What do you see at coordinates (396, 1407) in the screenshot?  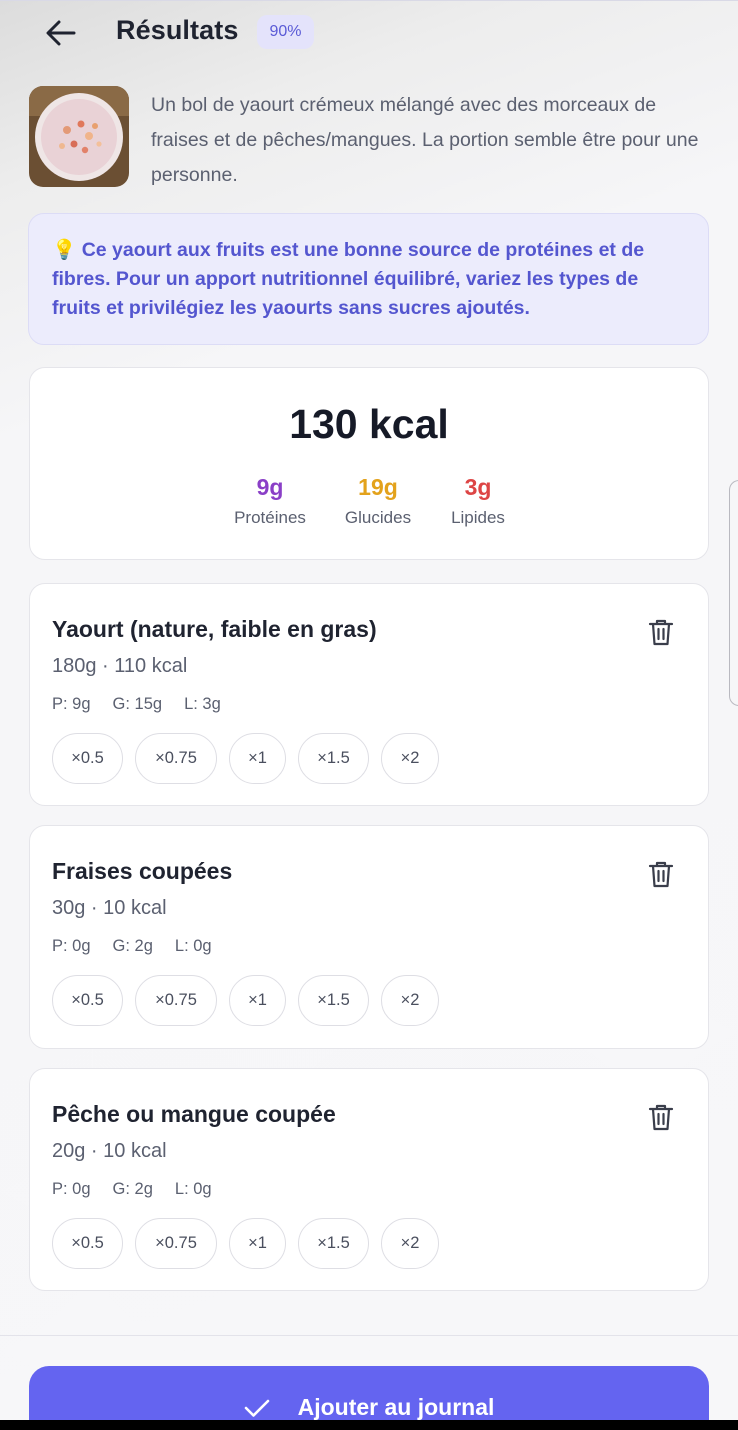 I see `add-button-label: Ajouter au journal` at bounding box center [396, 1407].